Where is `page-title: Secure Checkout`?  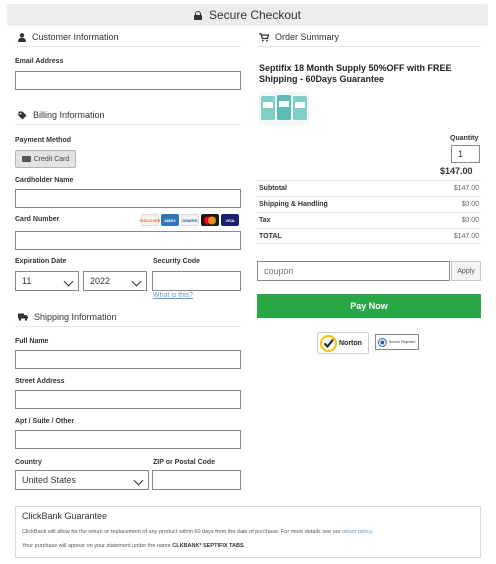 page-title: Secure Checkout is located at coordinates (255, 15).